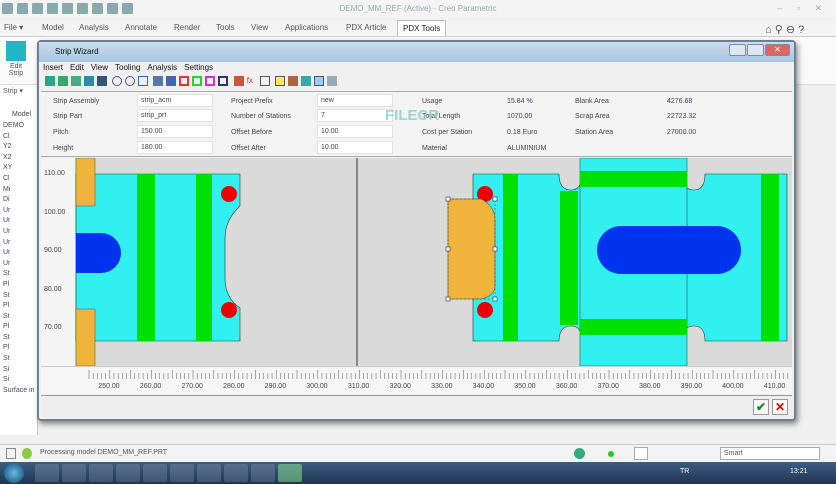 The height and width of the screenshot is (484, 836). I want to click on view2-icon, so click(171, 81).